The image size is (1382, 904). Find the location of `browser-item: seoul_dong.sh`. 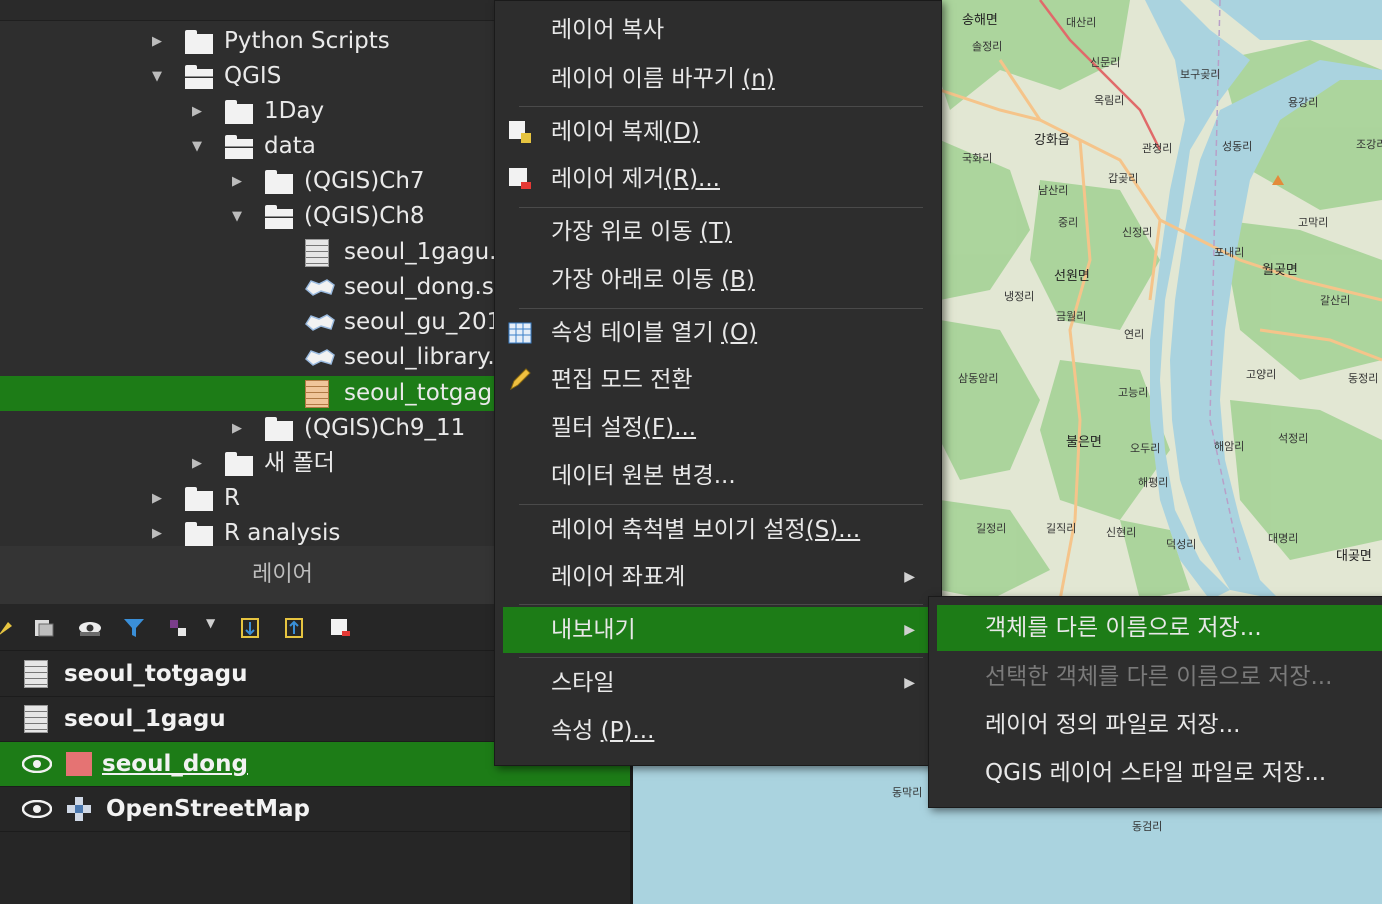

browser-item: seoul_dong.sh is located at coordinates (250, 287).